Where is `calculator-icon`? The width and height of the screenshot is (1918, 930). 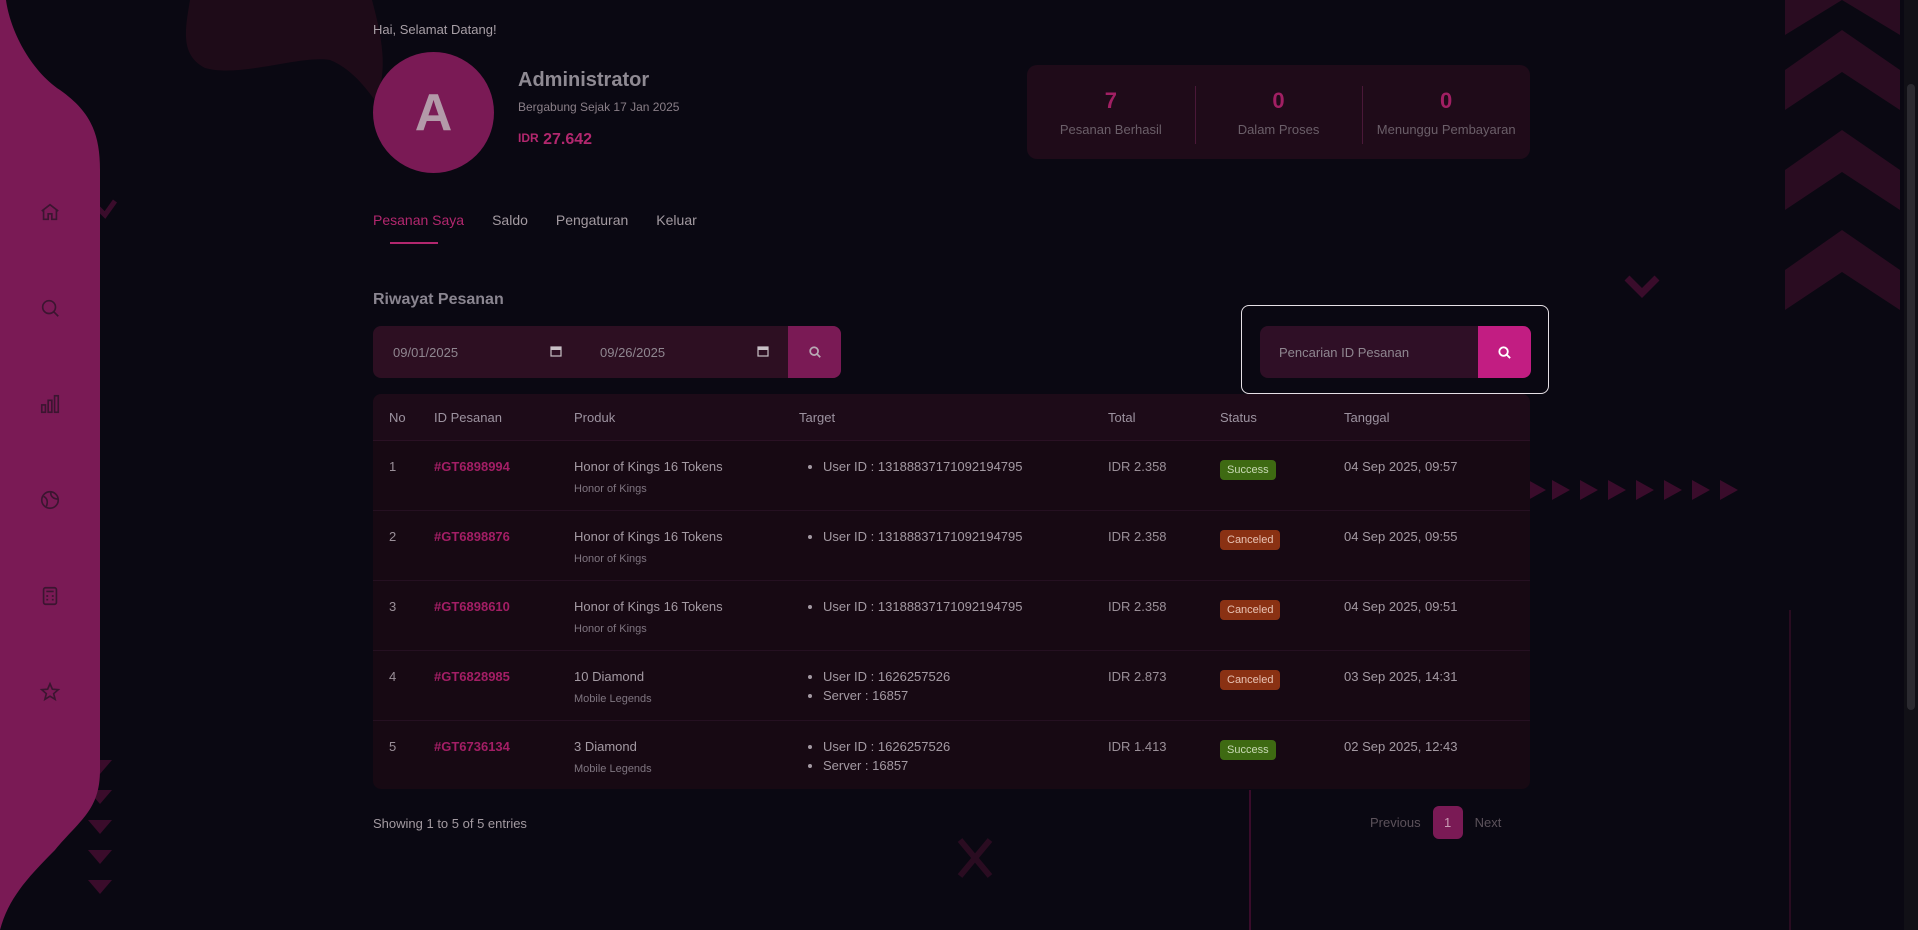 calculator-icon is located at coordinates (50, 596).